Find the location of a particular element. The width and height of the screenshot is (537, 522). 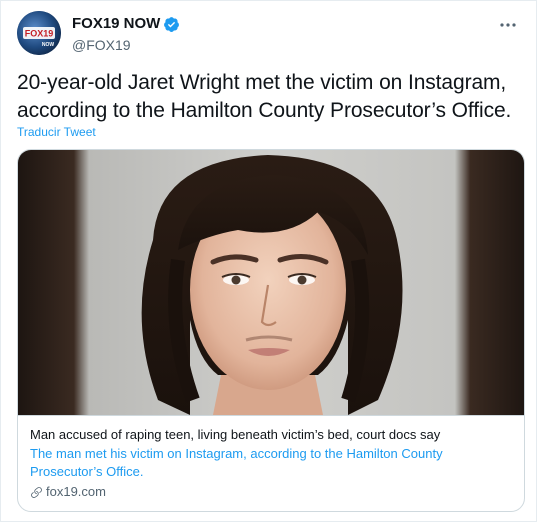

card-domain-row: fox19.com is located at coordinates (271, 492).